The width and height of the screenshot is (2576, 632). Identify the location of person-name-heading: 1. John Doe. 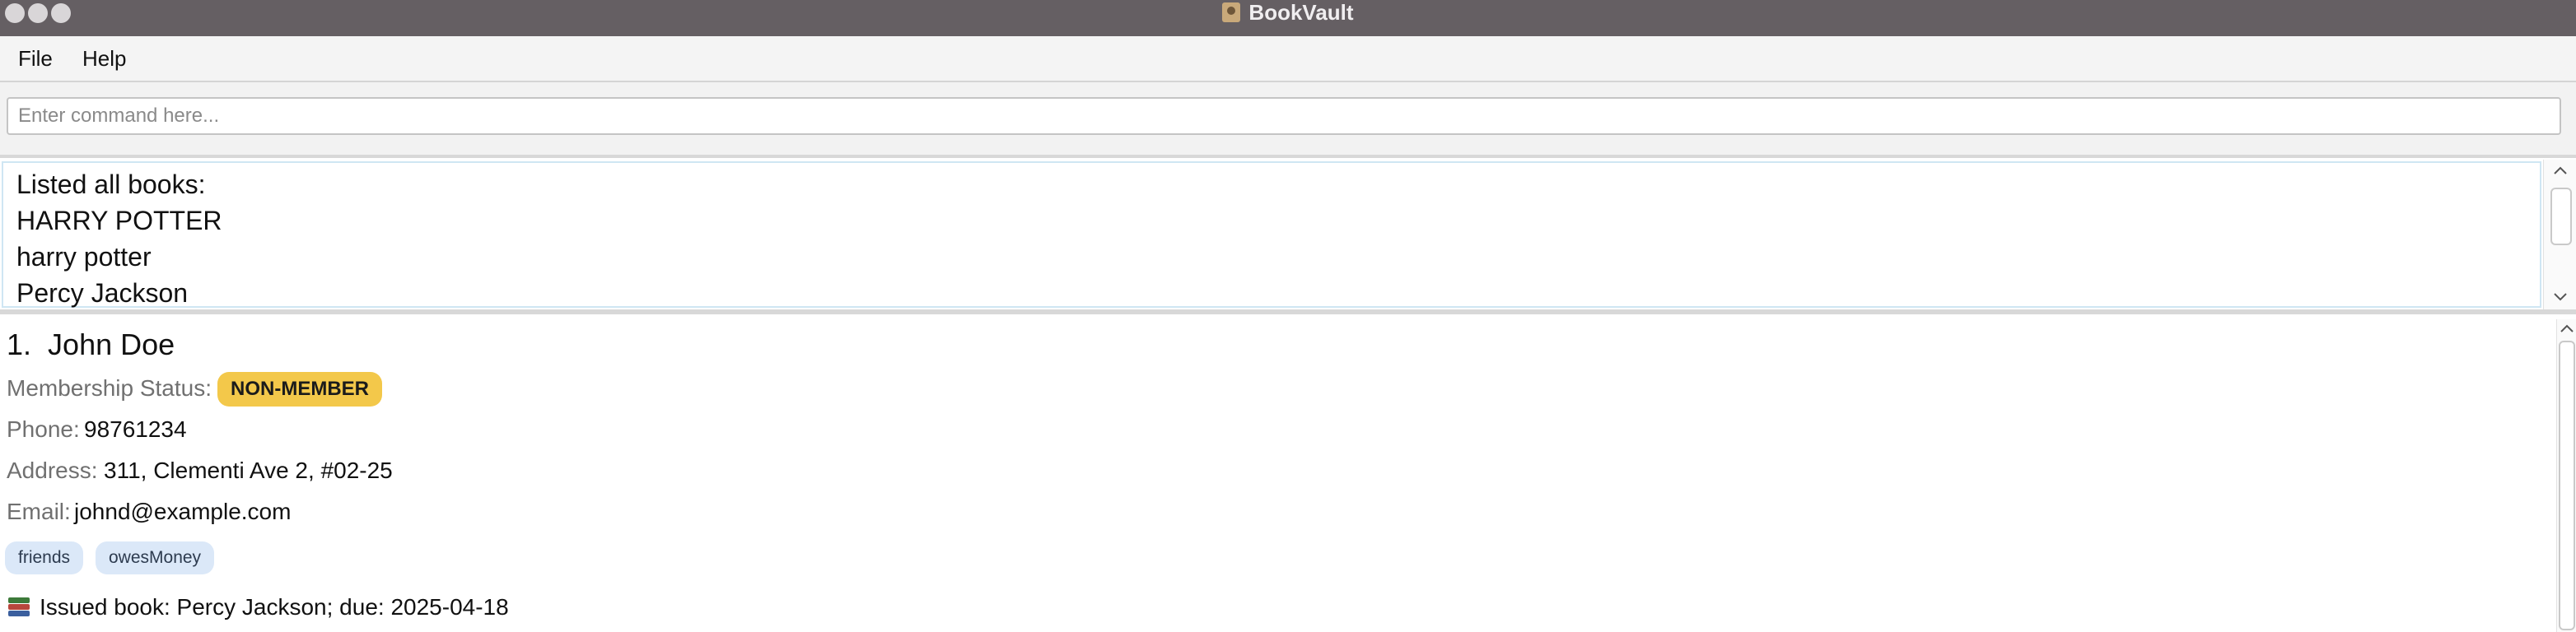
(91, 345).